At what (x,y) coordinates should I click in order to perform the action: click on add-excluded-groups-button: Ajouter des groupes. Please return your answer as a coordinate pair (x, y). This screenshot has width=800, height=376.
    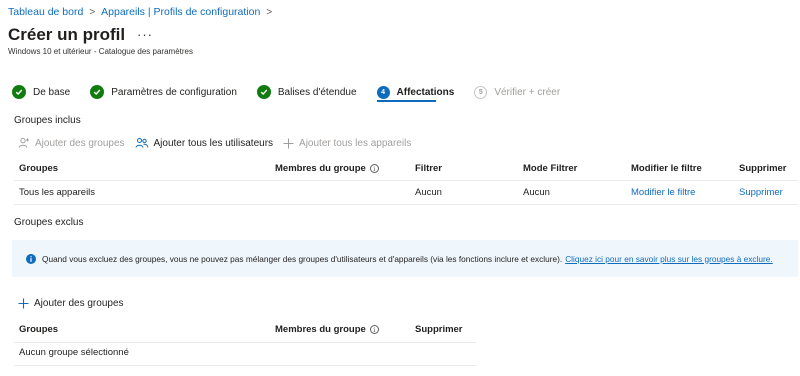
    Looking at the image, I should click on (71, 303).